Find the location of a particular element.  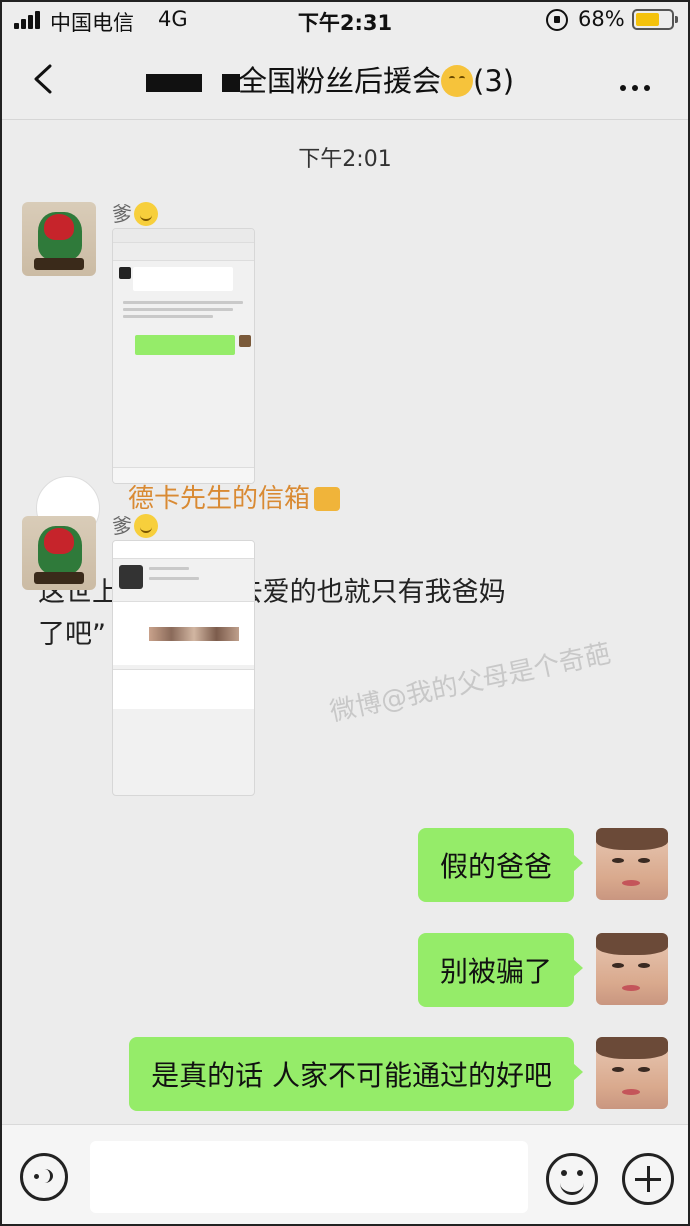

group-name: 全国粉丝后援会 is located at coordinates (340, 81).